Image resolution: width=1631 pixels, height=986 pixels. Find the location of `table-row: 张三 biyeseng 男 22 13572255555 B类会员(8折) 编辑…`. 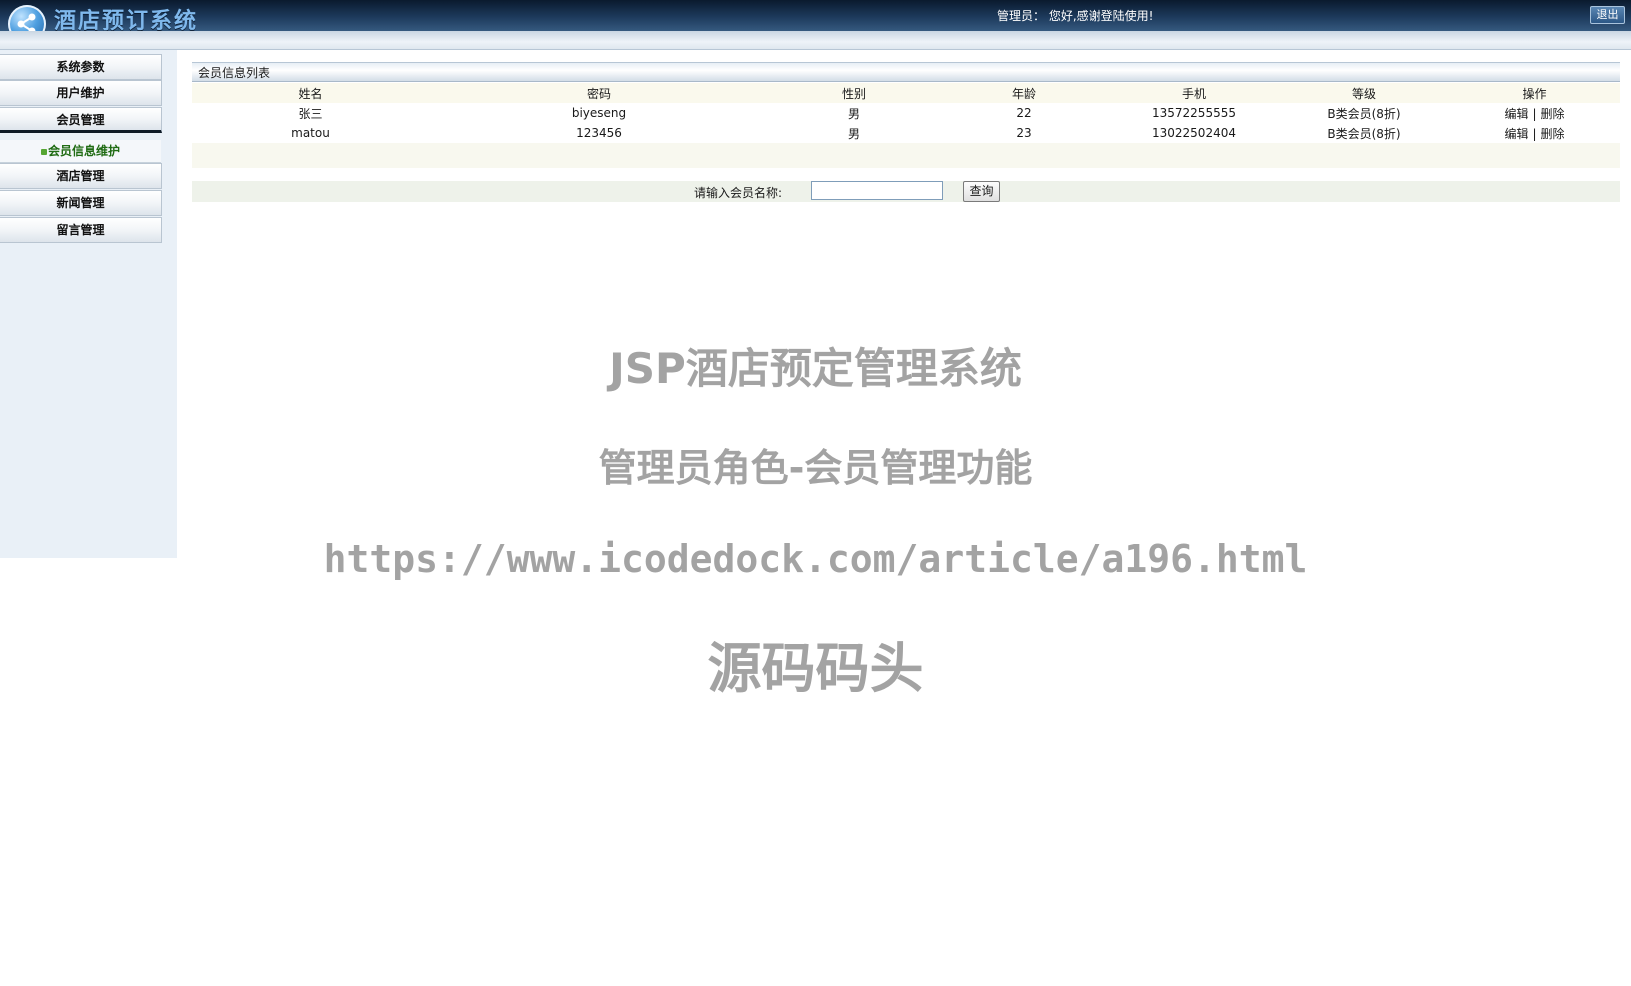

table-row: 张三 biyeseng 男 22 13572255555 B类会员(8折) 编辑… is located at coordinates (906, 113).